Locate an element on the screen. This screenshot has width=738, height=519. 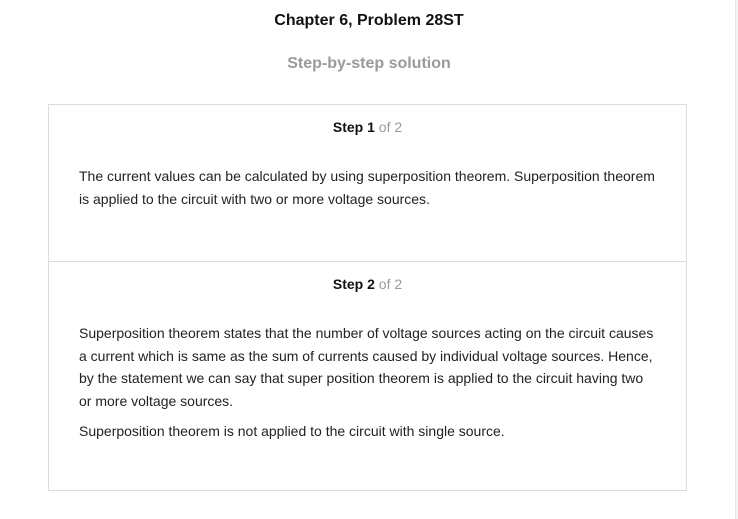
step-header: Step 2 of 2 is located at coordinates (367, 284).